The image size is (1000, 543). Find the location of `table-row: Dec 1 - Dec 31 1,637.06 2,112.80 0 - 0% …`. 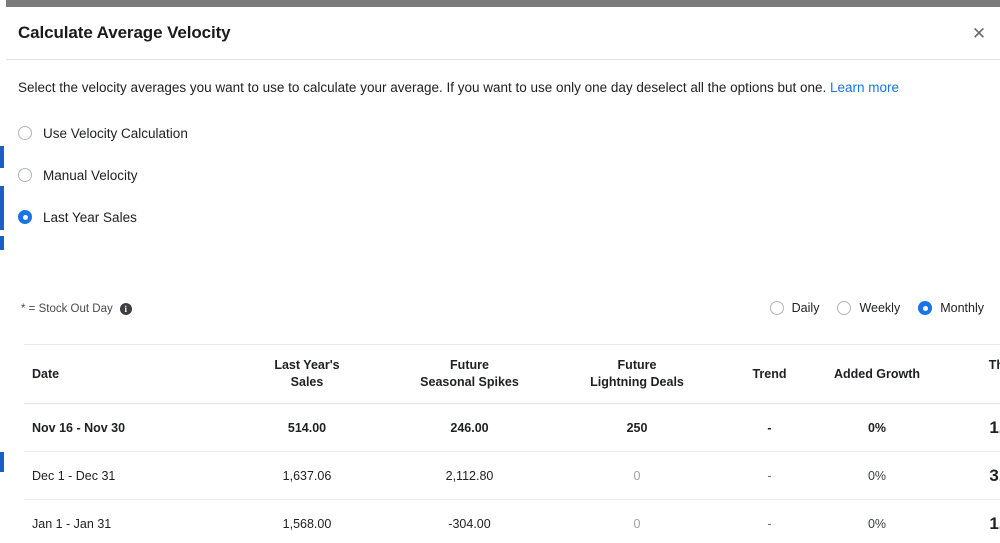

table-row: Dec 1 - Dec 31 1,637.06 2,112.80 0 - 0% … is located at coordinates (512, 475).